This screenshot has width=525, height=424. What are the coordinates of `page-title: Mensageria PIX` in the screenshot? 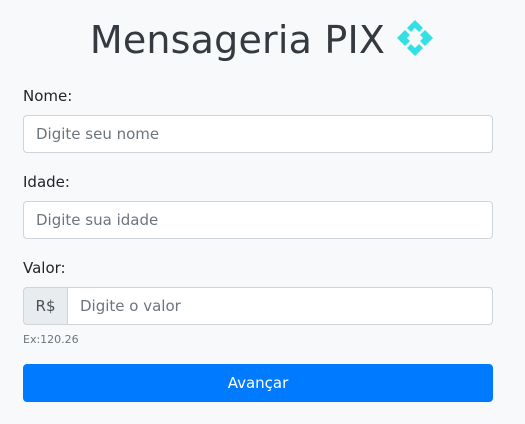 It's located at (237, 40).